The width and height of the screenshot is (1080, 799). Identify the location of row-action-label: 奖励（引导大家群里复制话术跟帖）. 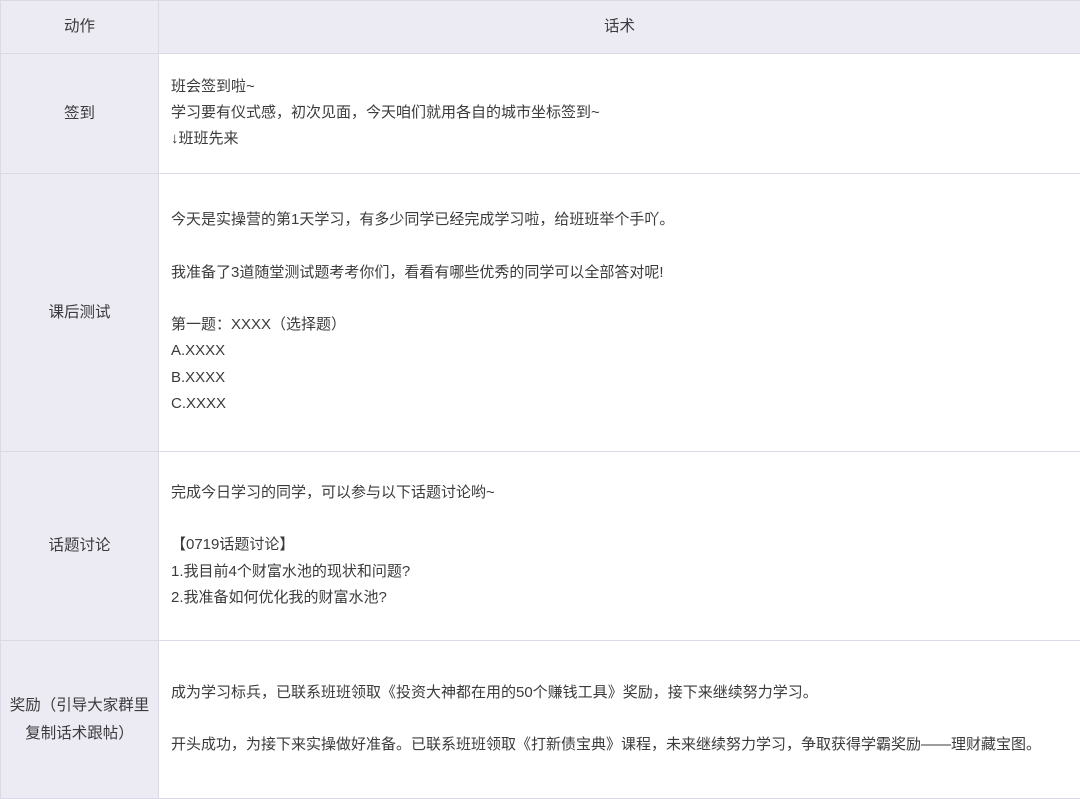
(80, 720).